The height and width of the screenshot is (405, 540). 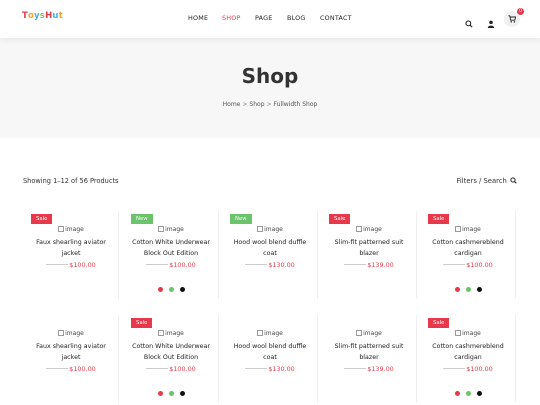 What do you see at coordinates (270, 346) in the screenshot?
I see `product-name-line: Hood wool blend duffle` at bounding box center [270, 346].